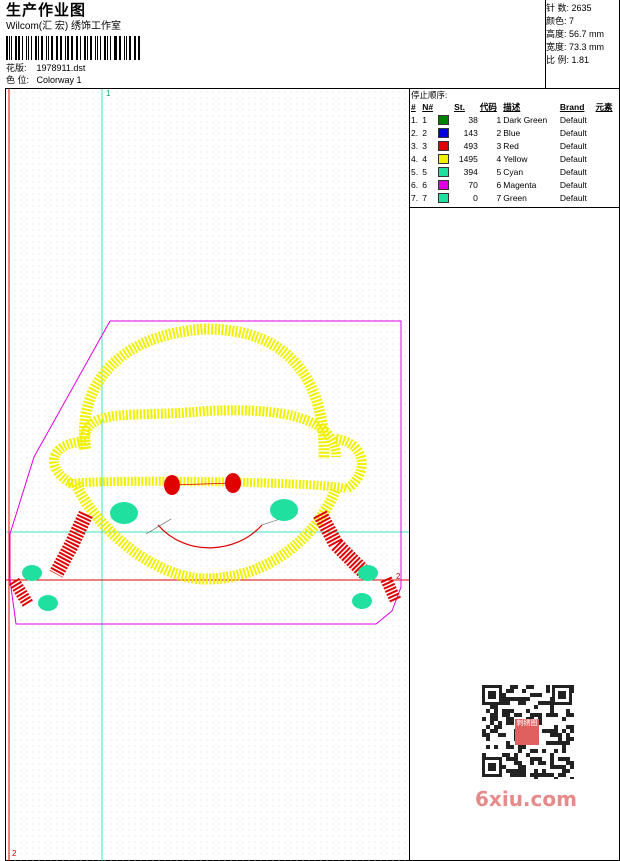  Describe the element at coordinates (572, 21) in the screenshot. I see `color-count-value: 7` at that location.